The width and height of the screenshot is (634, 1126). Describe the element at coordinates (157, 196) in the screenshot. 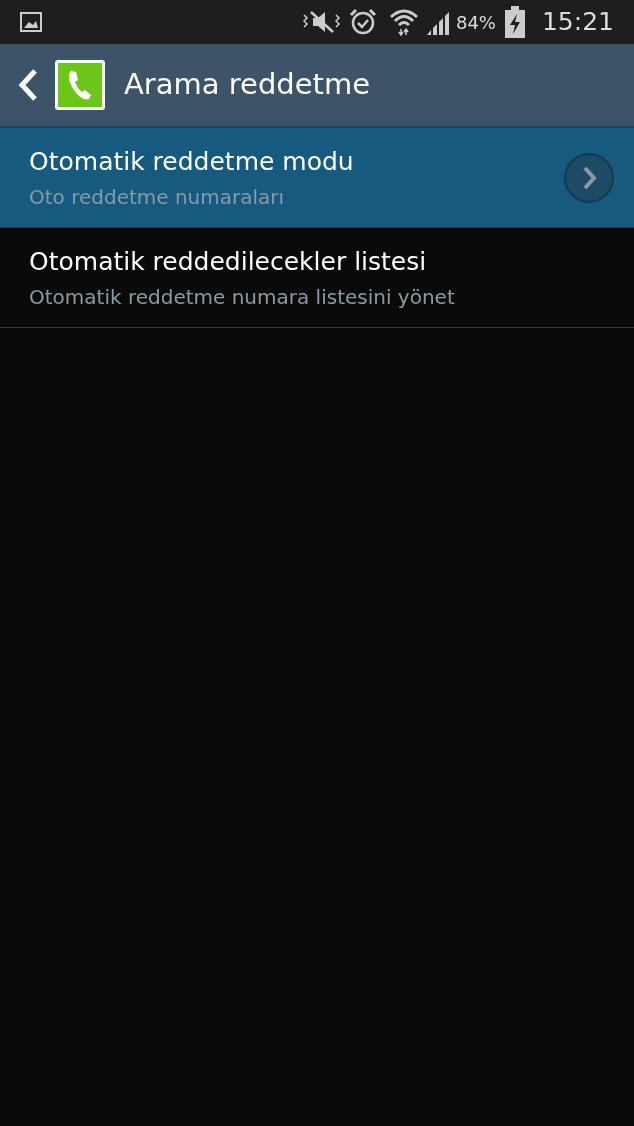

I see `item-subtitle: Oto reddetme numaraları` at that location.